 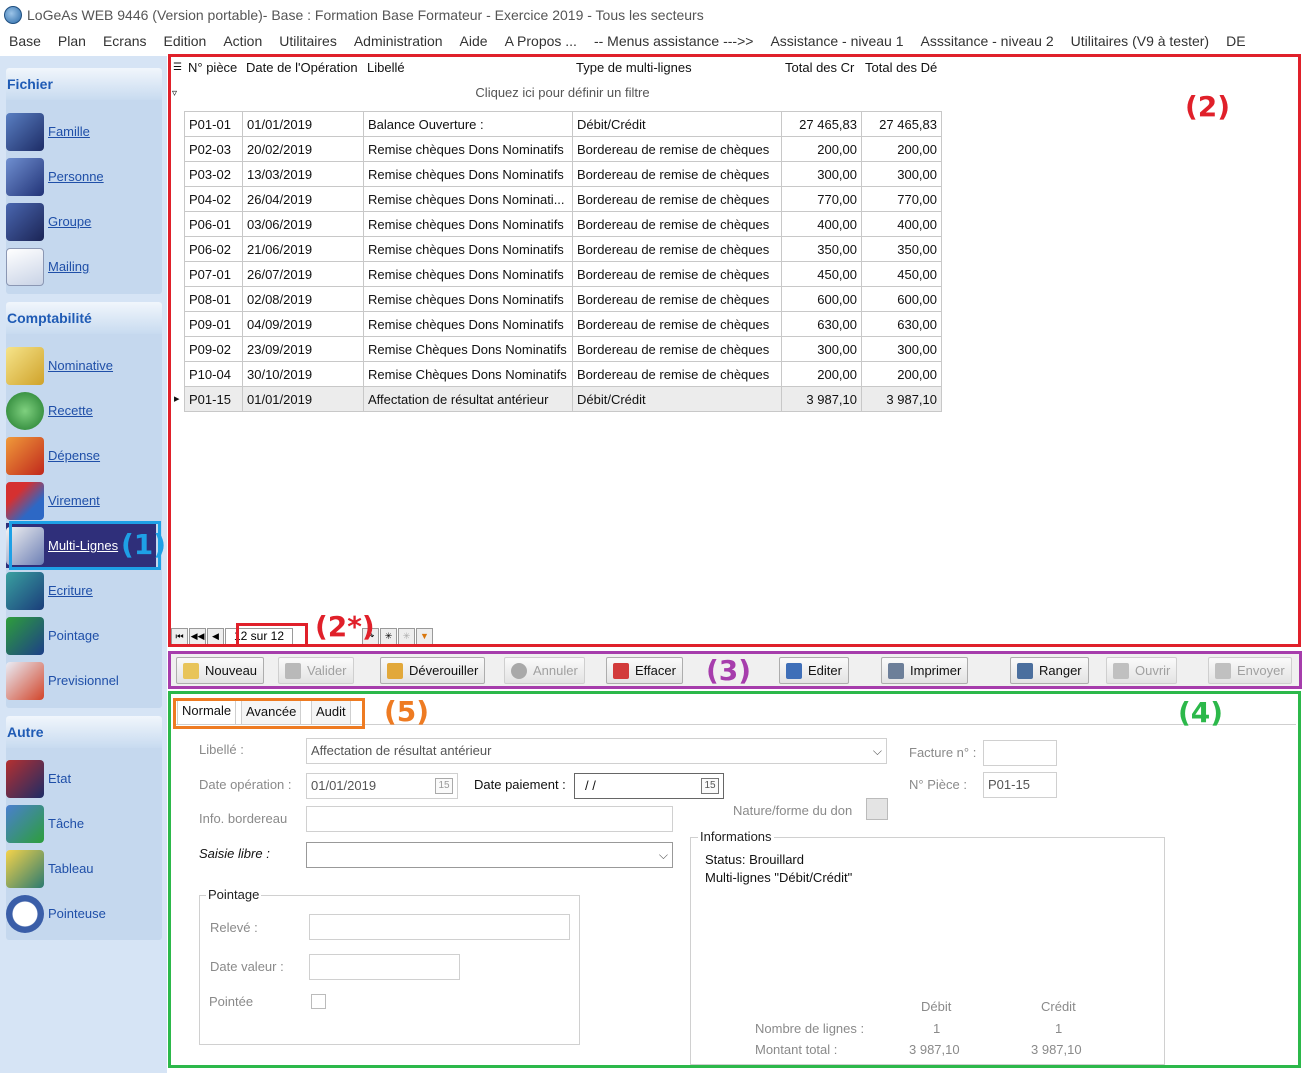 What do you see at coordinates (220, 670) in the screenshot?
I see `nouveau-button: Nouveau` at bounding box center [220, 670].